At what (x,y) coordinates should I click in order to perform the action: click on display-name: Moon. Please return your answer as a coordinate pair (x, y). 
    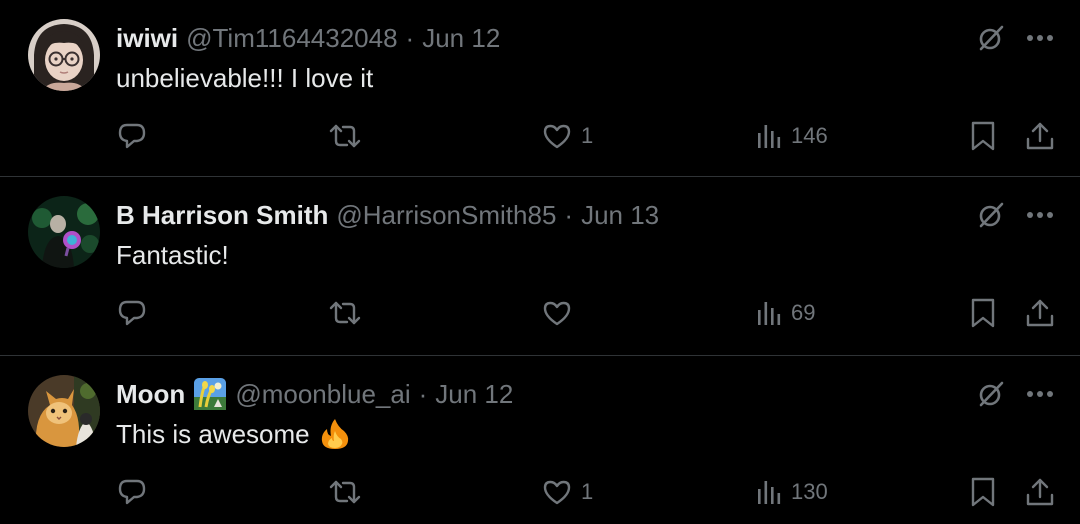
    Looking at the image, I should click on (150, 394).